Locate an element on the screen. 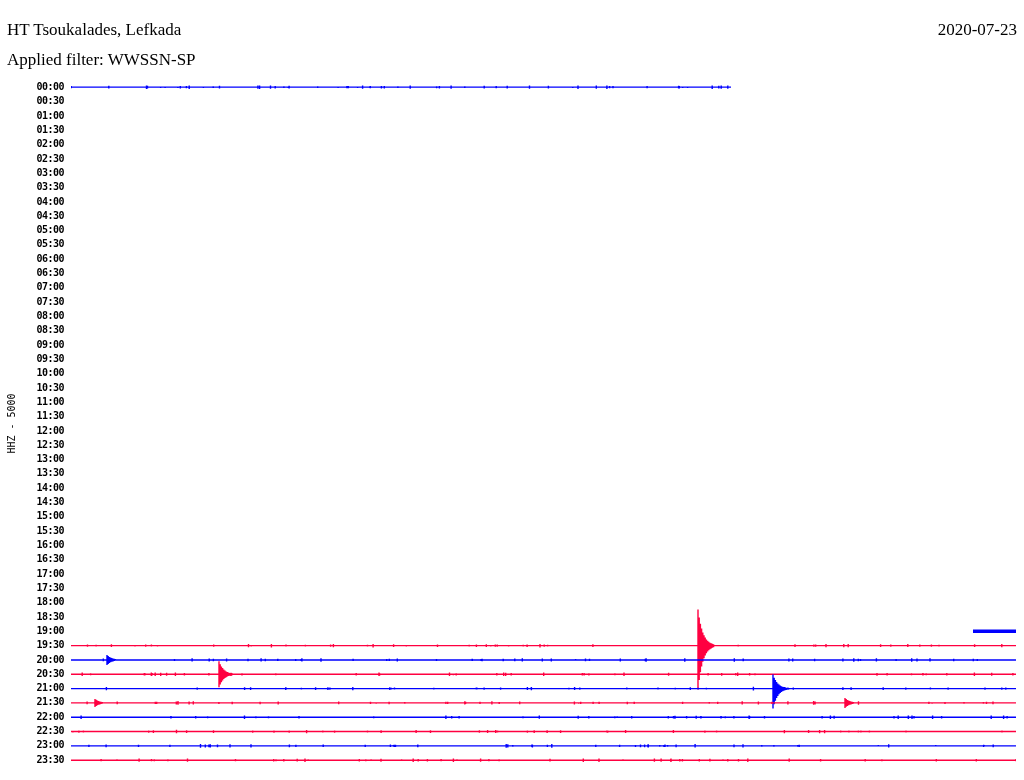 This screenshot has height=780, width=1024. time-label: 16:30 is located at coordinates (50, 559).